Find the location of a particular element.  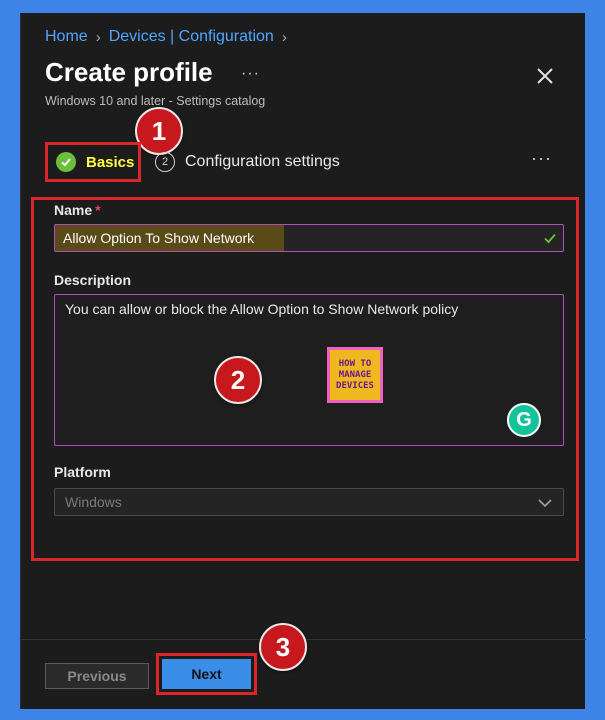

name-input: Allow Option To Show Network is located at coordinates (309, 238).